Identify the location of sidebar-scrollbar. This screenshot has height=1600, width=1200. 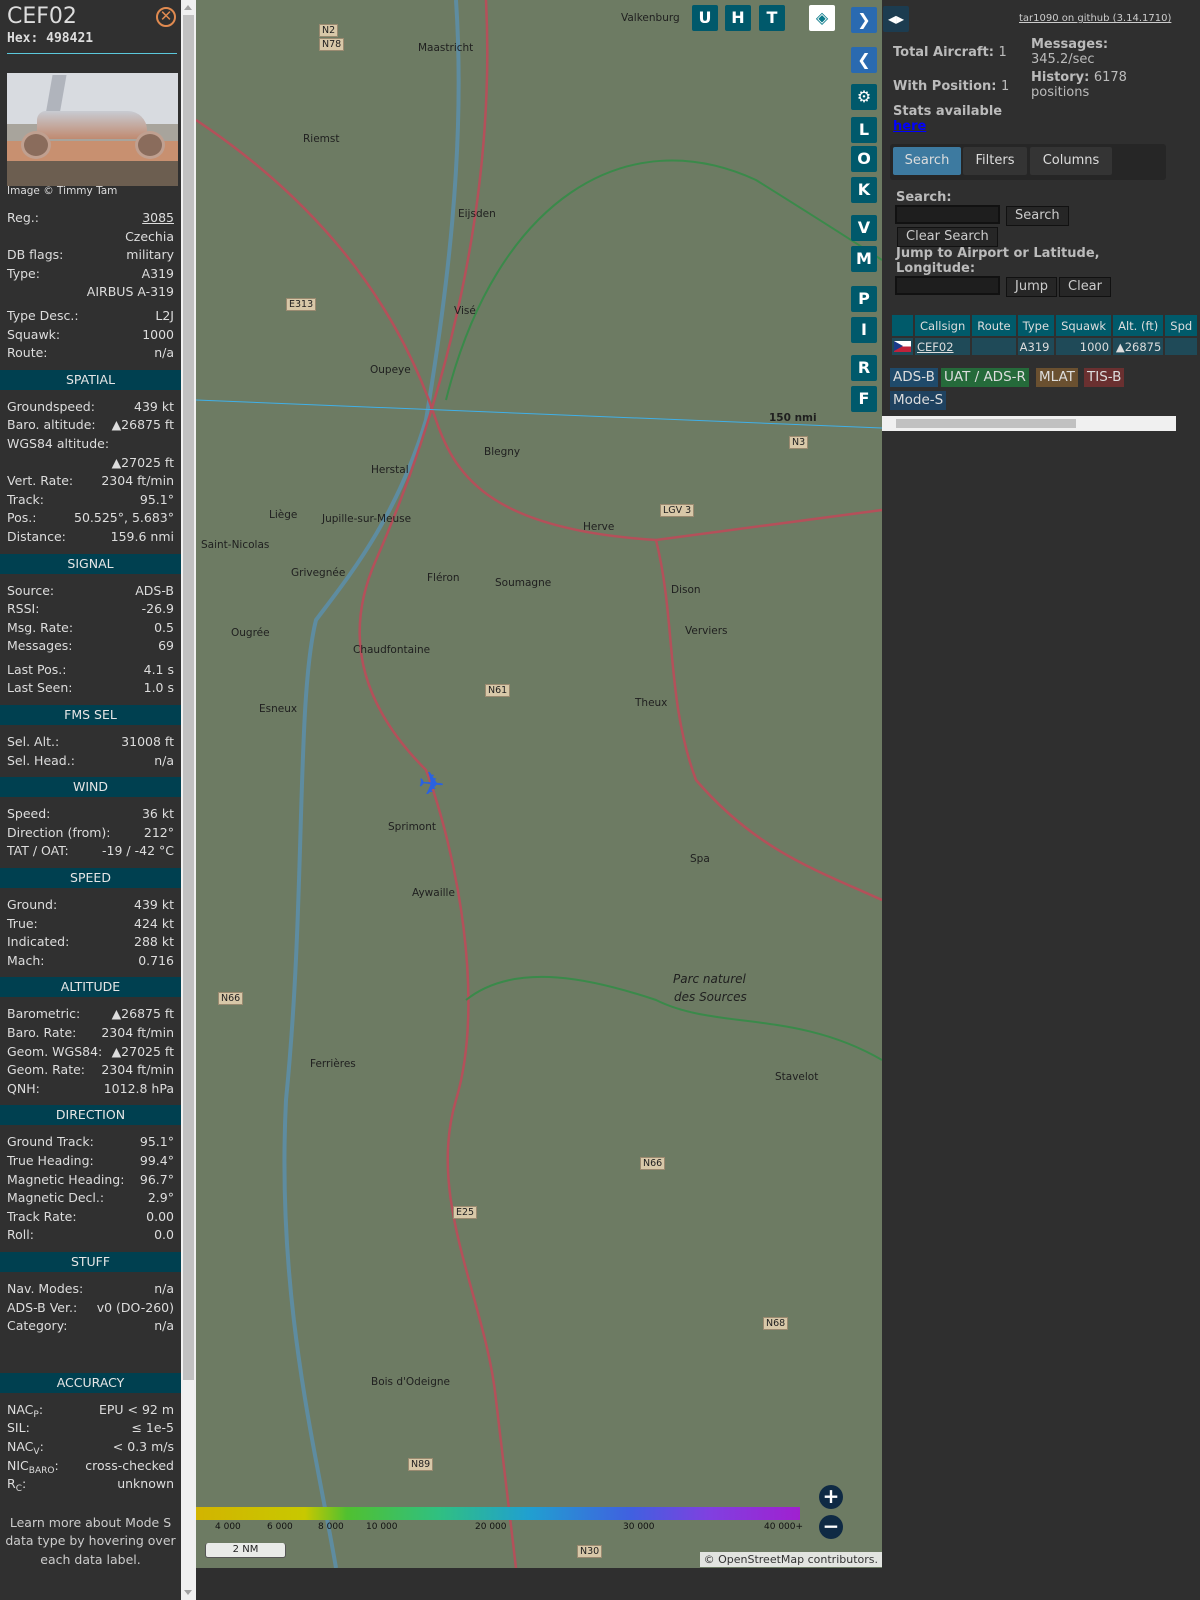
(188, 800).